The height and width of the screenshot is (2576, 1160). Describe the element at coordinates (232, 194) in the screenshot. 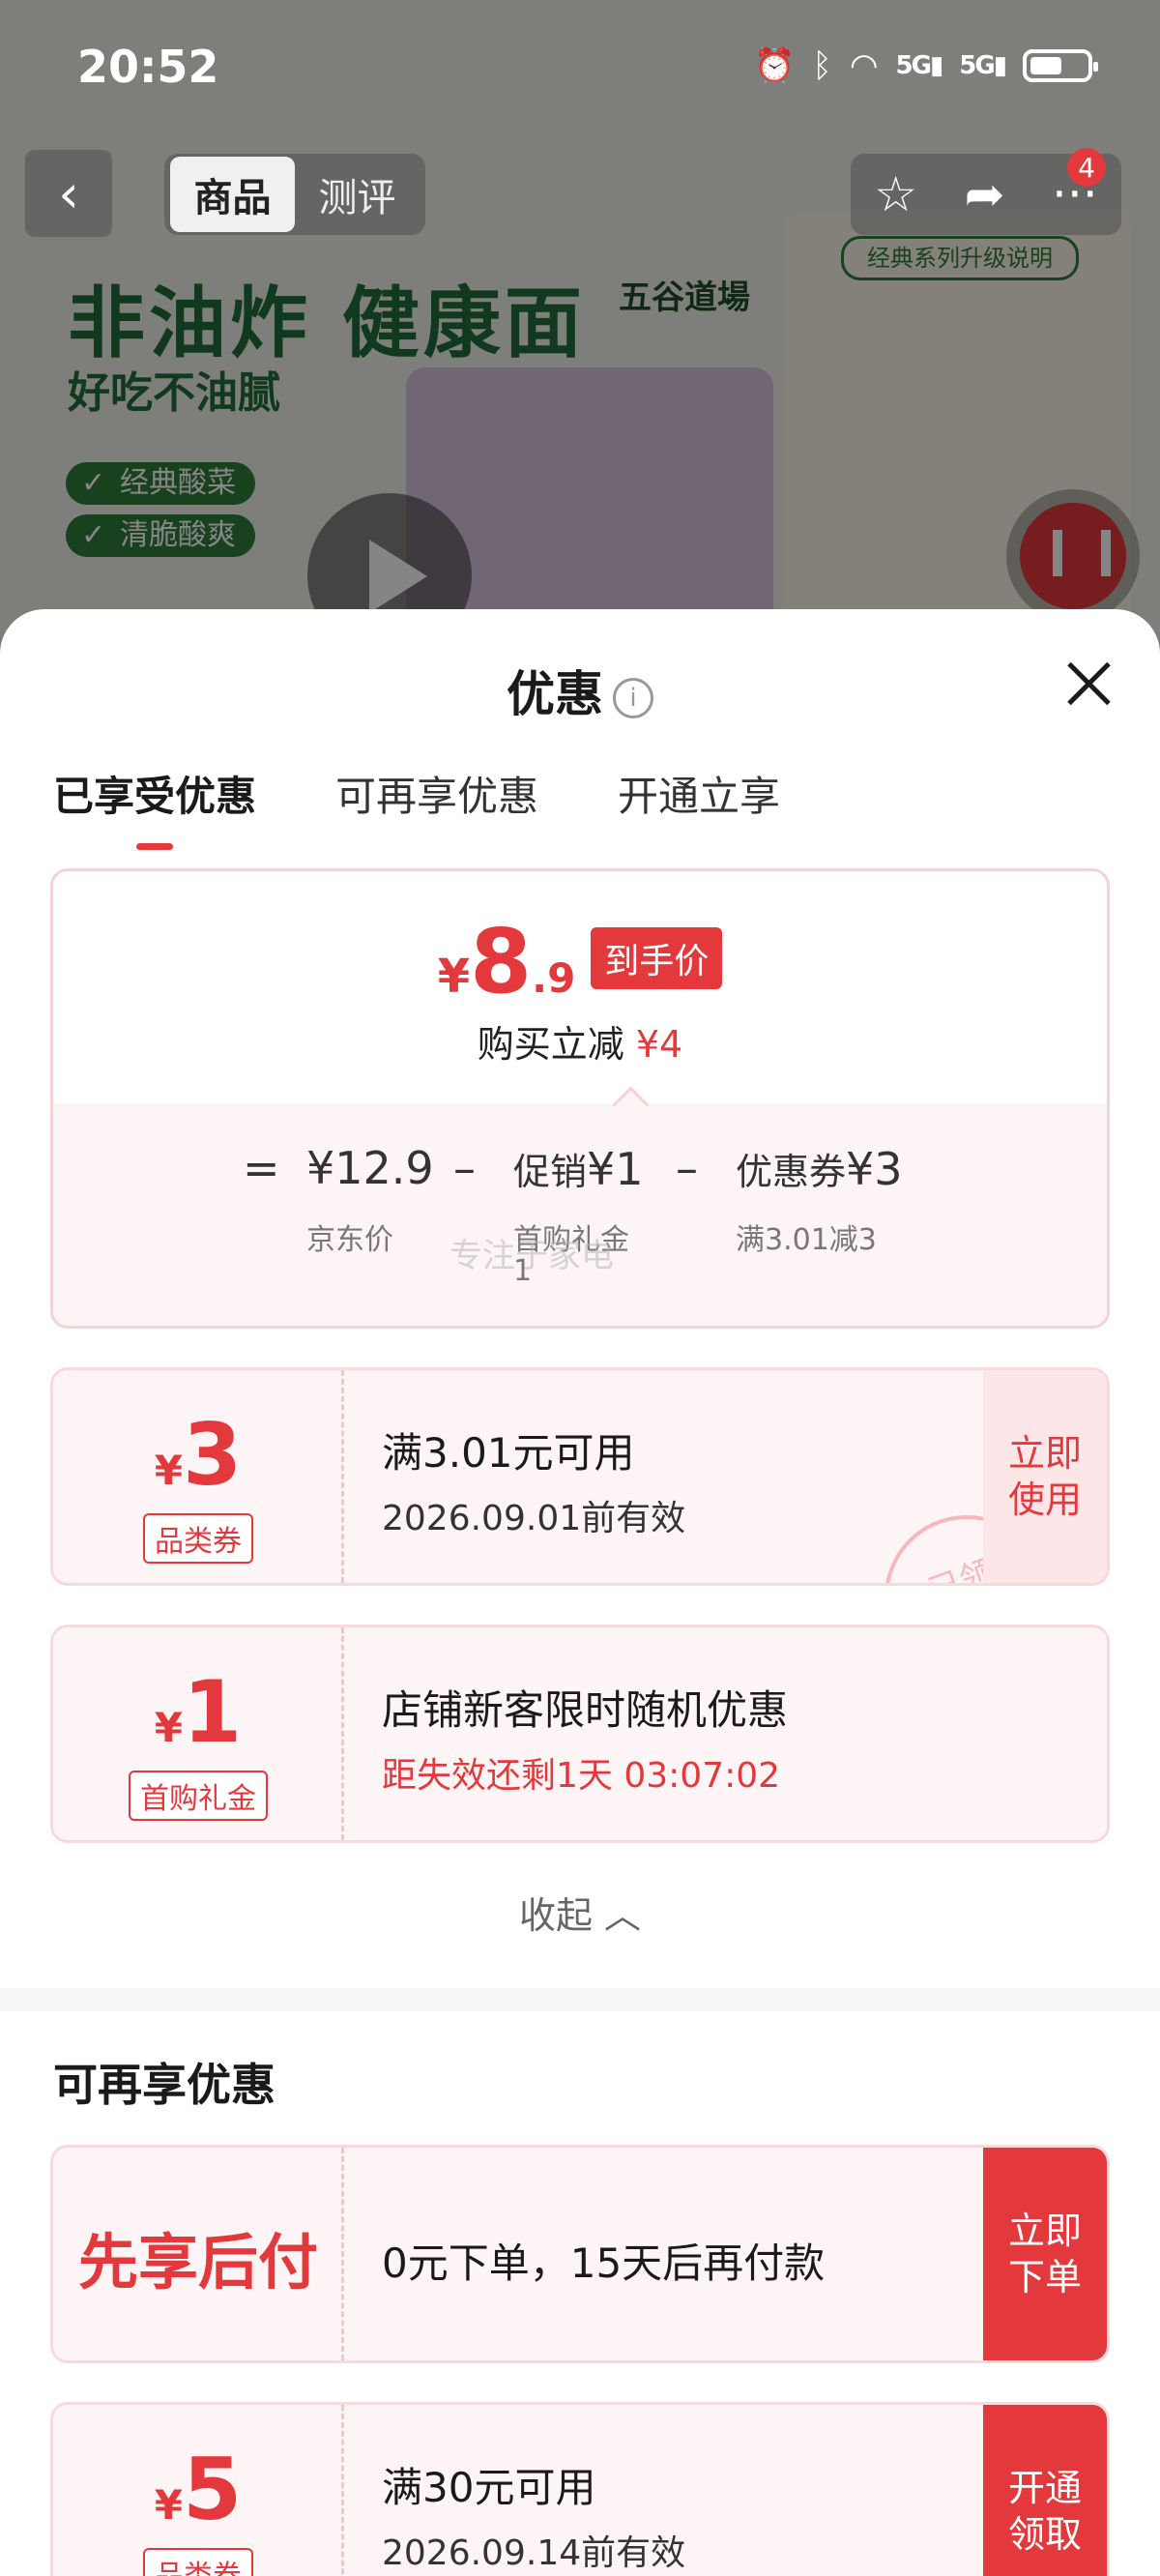

I see `tab-product: 商品` at that location.